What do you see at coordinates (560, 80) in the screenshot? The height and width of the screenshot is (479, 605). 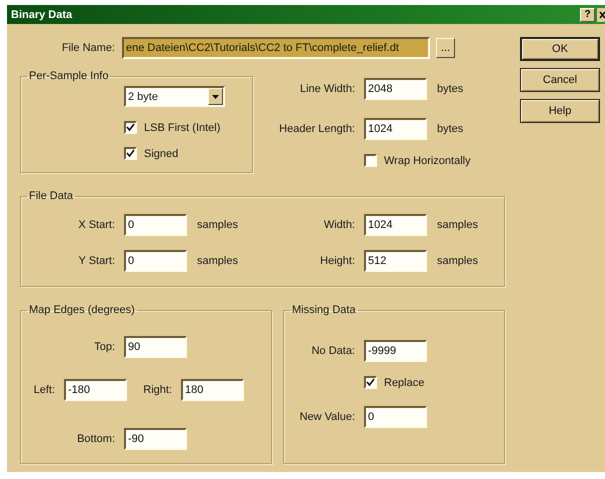 I see `dialog-button: Cancel` at bounding box center [560, 80].